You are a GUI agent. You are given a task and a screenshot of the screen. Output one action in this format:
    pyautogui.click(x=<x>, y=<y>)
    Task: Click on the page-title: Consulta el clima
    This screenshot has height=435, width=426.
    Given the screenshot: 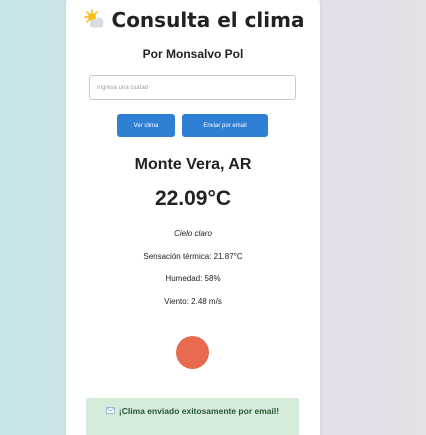 What is the action you would take?
    pyautogui.click(x=208, y=20)
    